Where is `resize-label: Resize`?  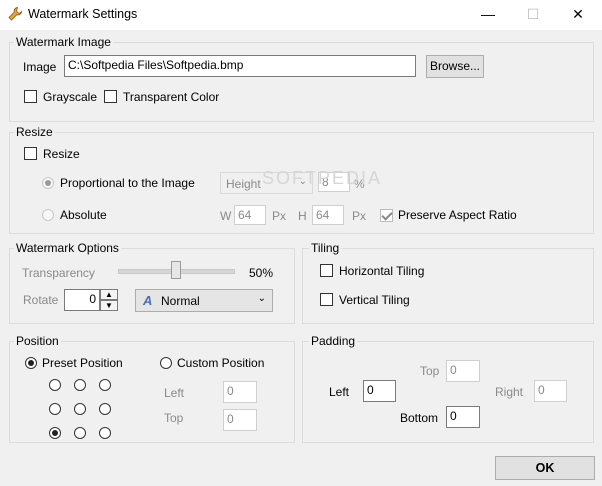
resize-label: Resize is located at coordinates (61, 154).